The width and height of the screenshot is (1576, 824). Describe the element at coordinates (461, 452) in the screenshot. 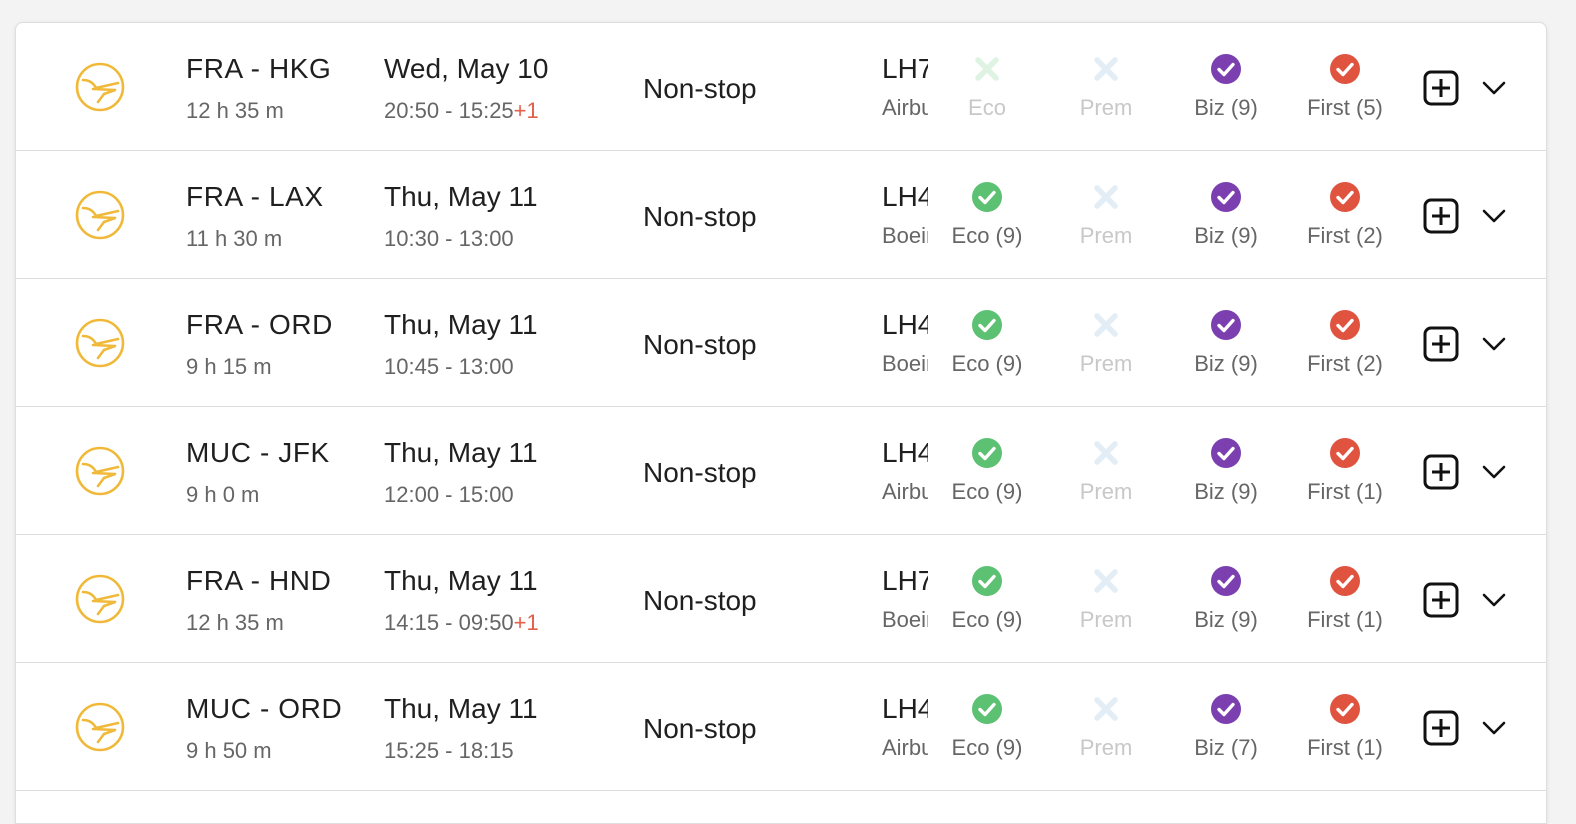

I see `departure-date: Thu, May 11` at that location.